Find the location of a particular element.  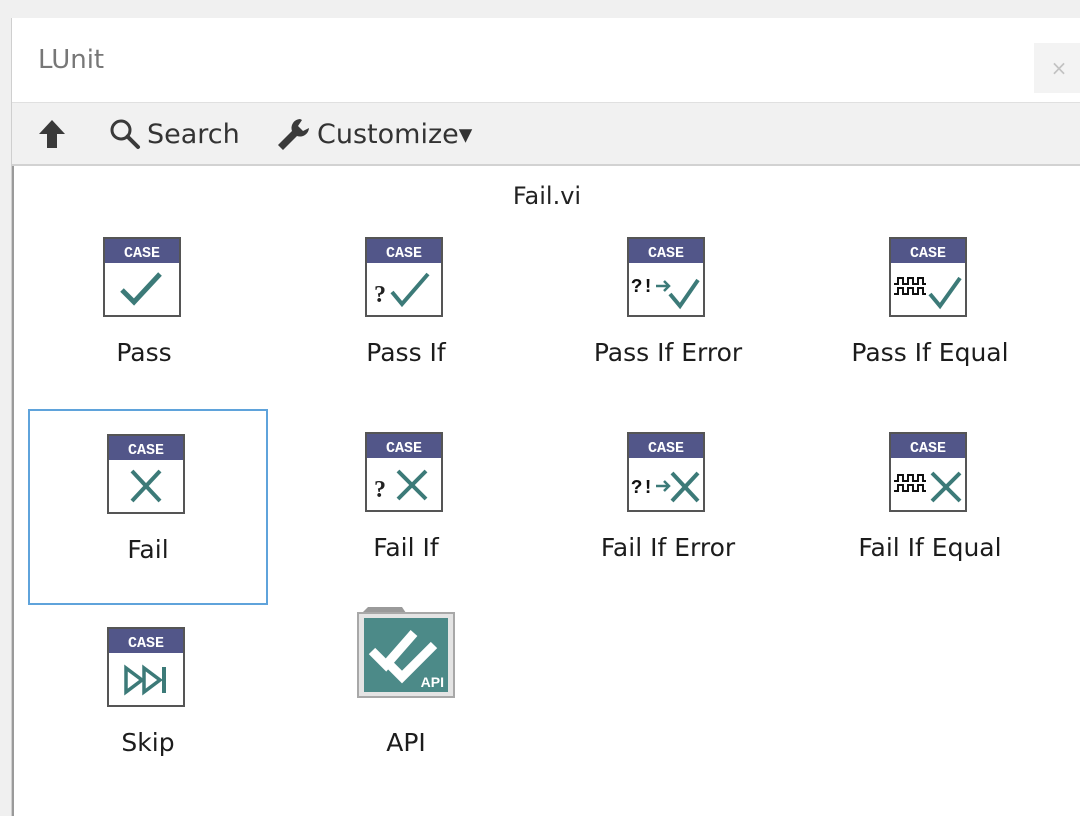

question-x-icon: CASE ? is located at coordinates (404, 472).